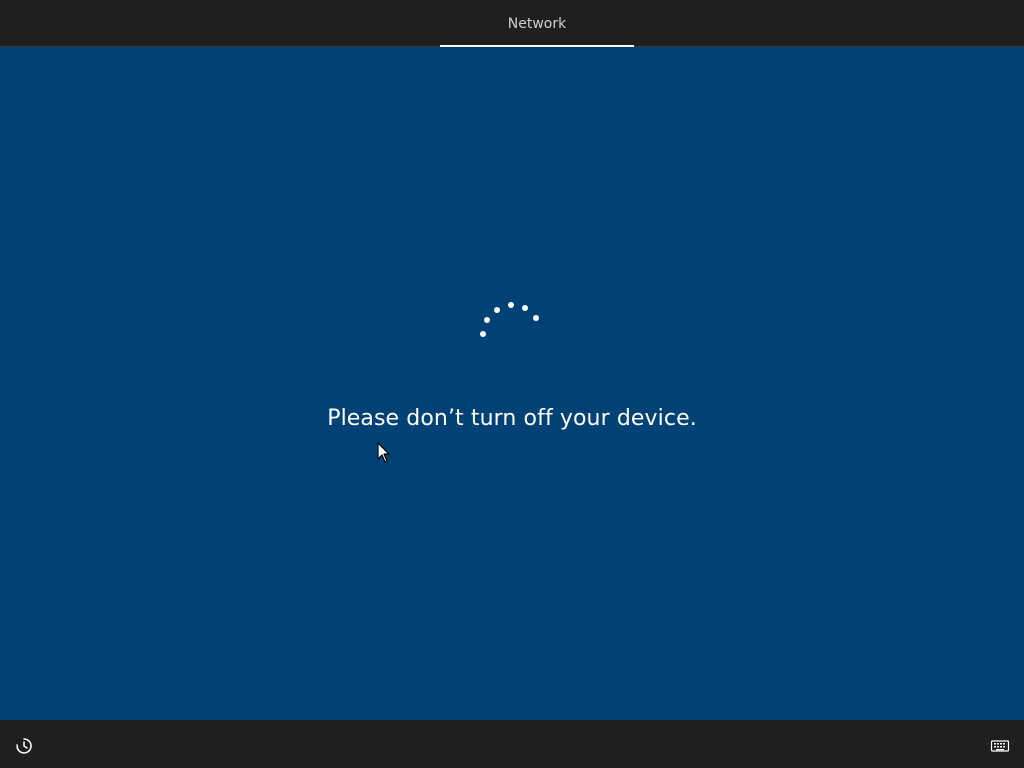 Image resolution: width=1024 pixels, height=768 pixels. I want to click on step-tab-network: Network, so click(537, 23).